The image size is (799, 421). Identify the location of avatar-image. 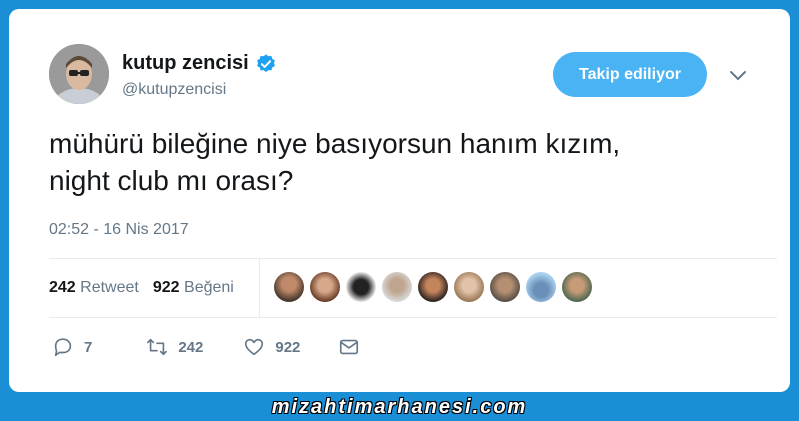
(79, 74).